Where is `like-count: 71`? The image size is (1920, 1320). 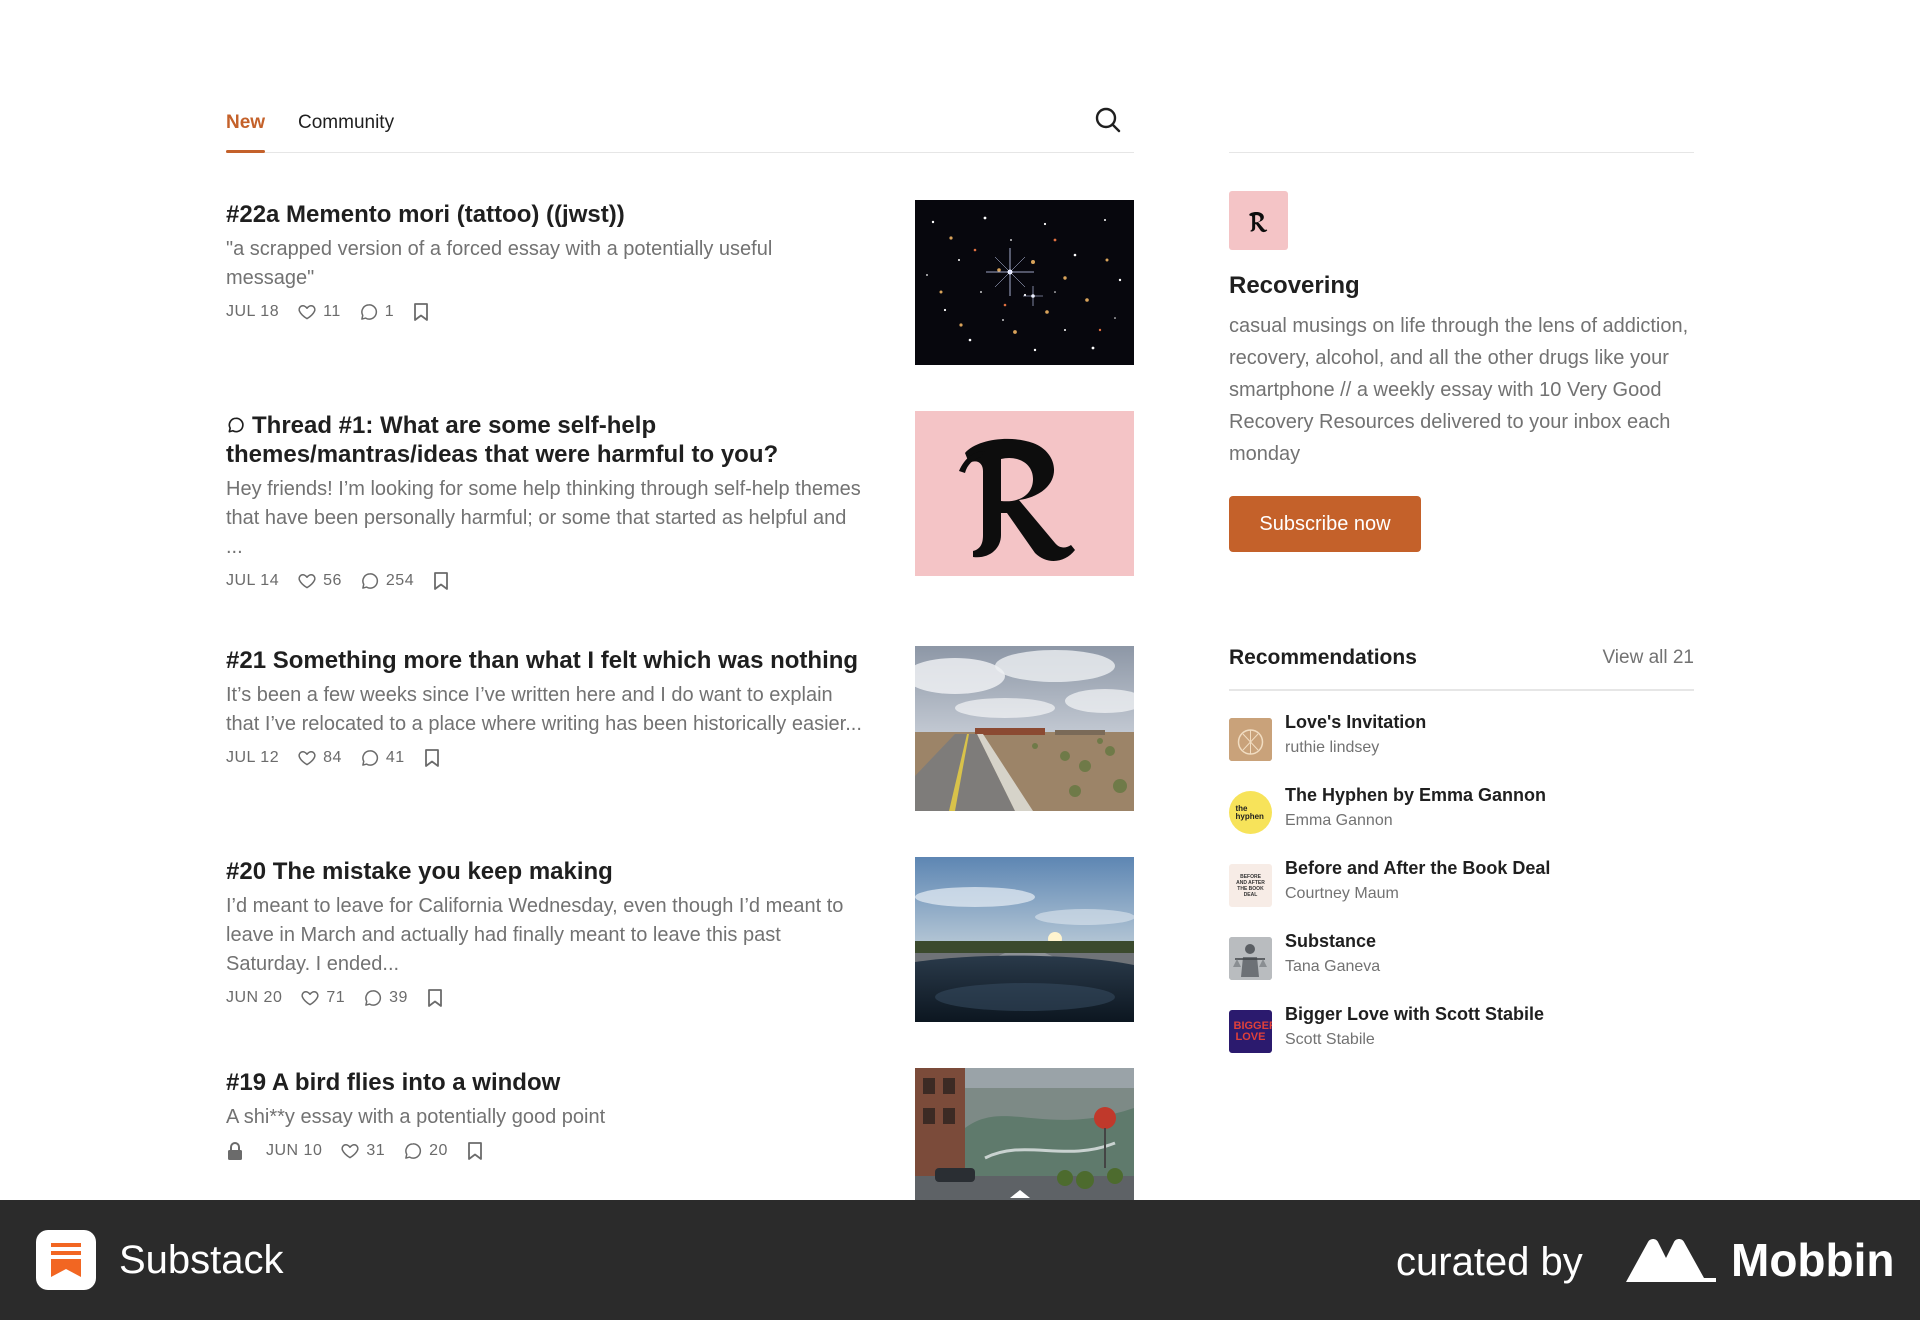 like-count: 71 is located at coordinates (336, 997).